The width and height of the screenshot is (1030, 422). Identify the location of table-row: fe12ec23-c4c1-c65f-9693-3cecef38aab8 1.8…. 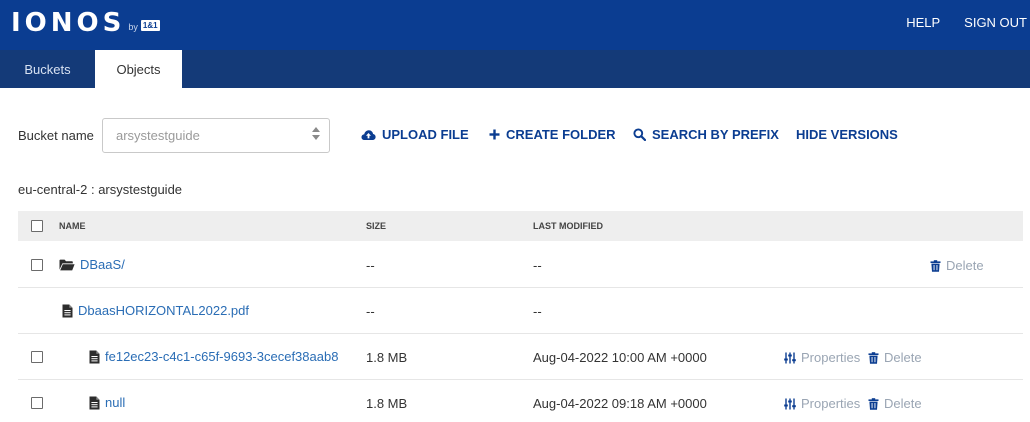
(520, 357).